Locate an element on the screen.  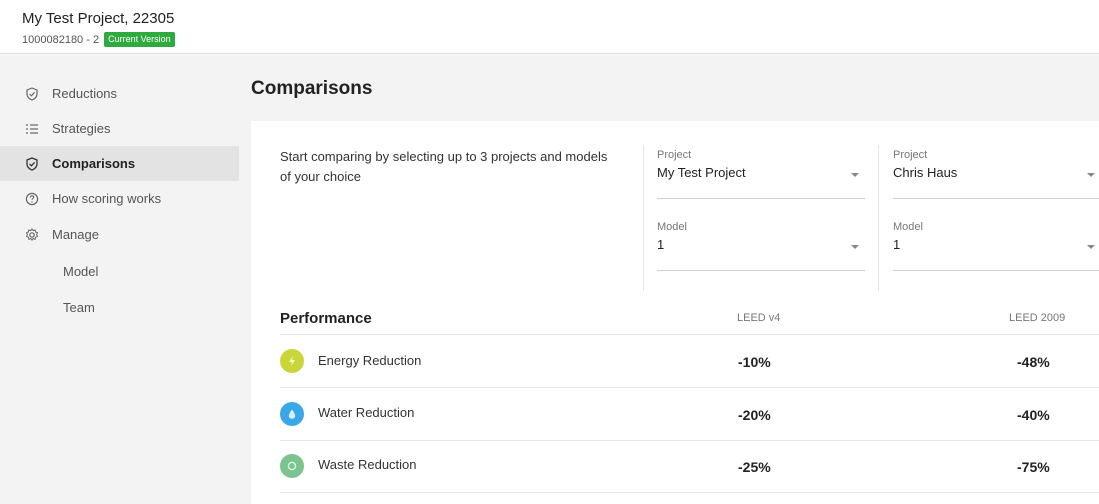
project-select-2: Project Chris Haus is located at coordinates (996, 174).